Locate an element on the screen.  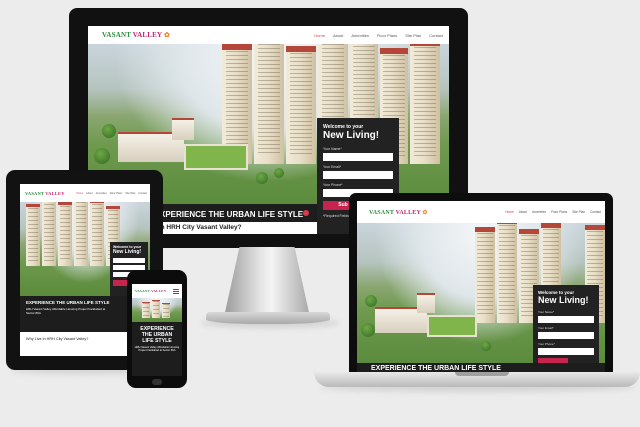
laptop-notch is located at coordinates (482, 374).